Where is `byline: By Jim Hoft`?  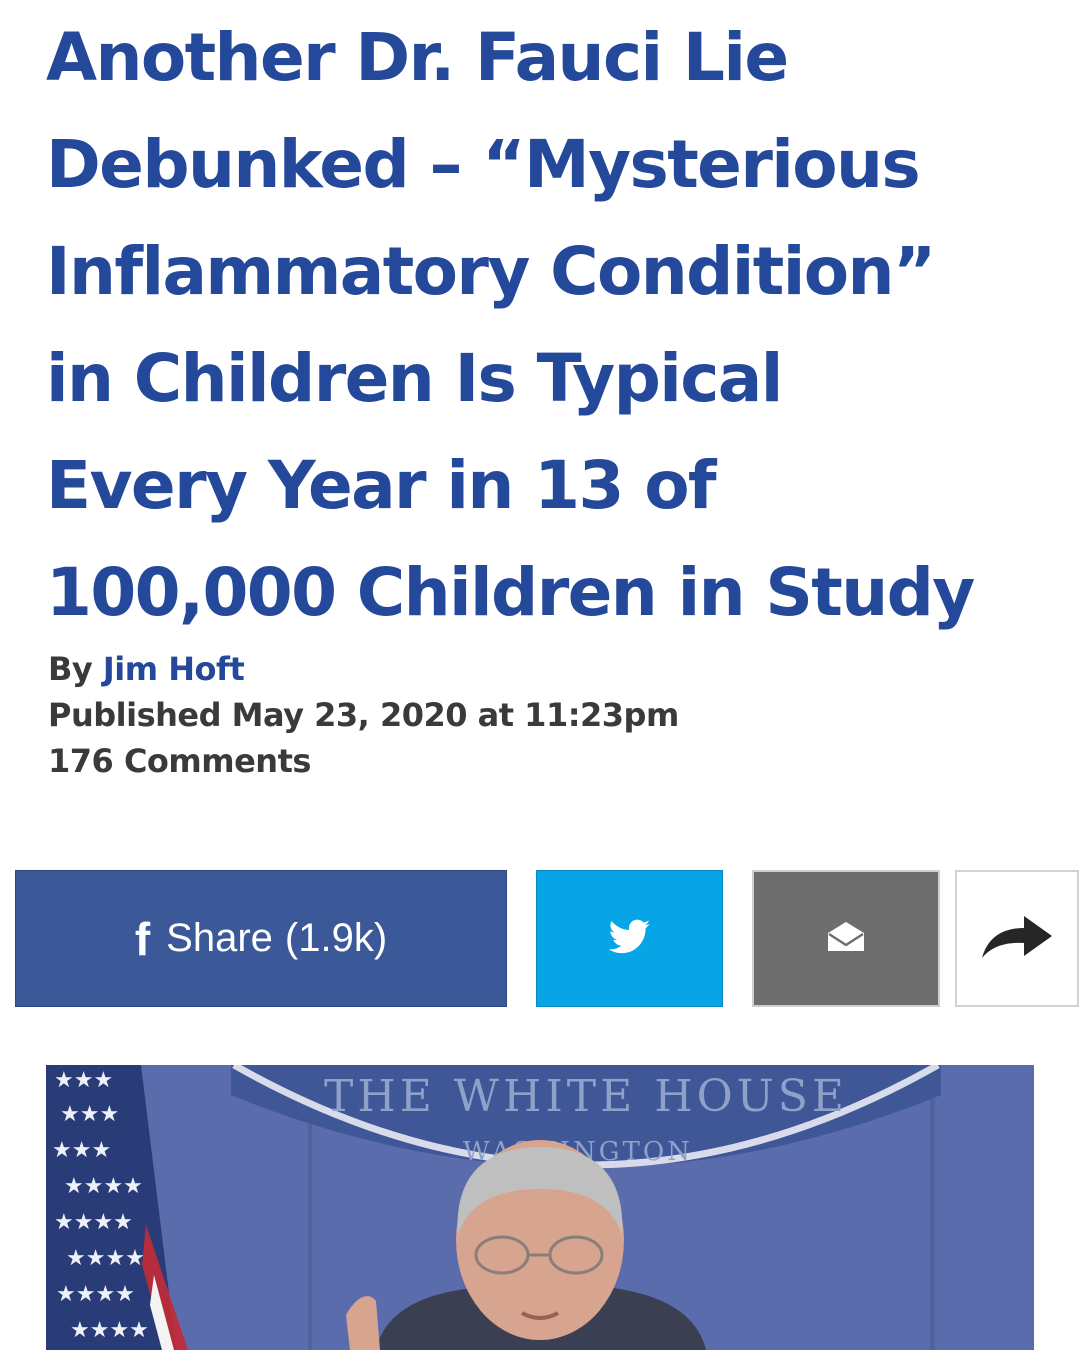 byline: By Jim Hoft is located at coordinates (363, 669).